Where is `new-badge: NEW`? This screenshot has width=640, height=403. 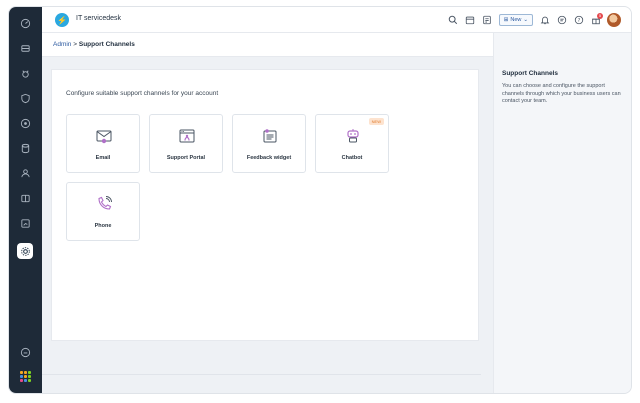
new-badge: NEW is located at coordinates (376, 121).